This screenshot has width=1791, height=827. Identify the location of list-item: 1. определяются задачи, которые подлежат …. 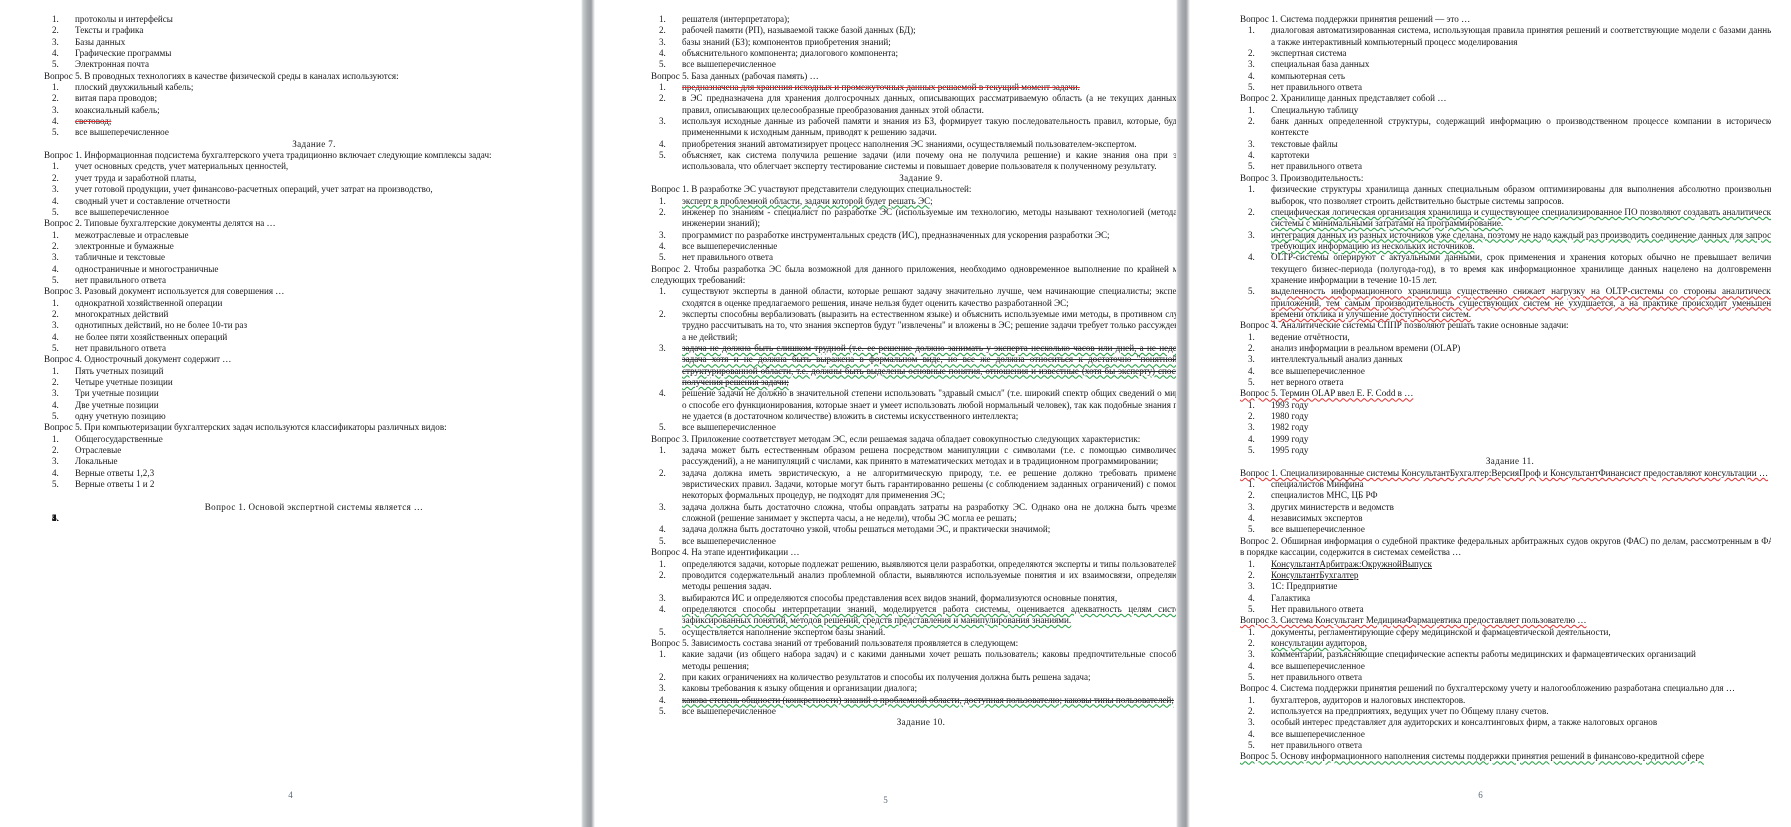
(913, 564).